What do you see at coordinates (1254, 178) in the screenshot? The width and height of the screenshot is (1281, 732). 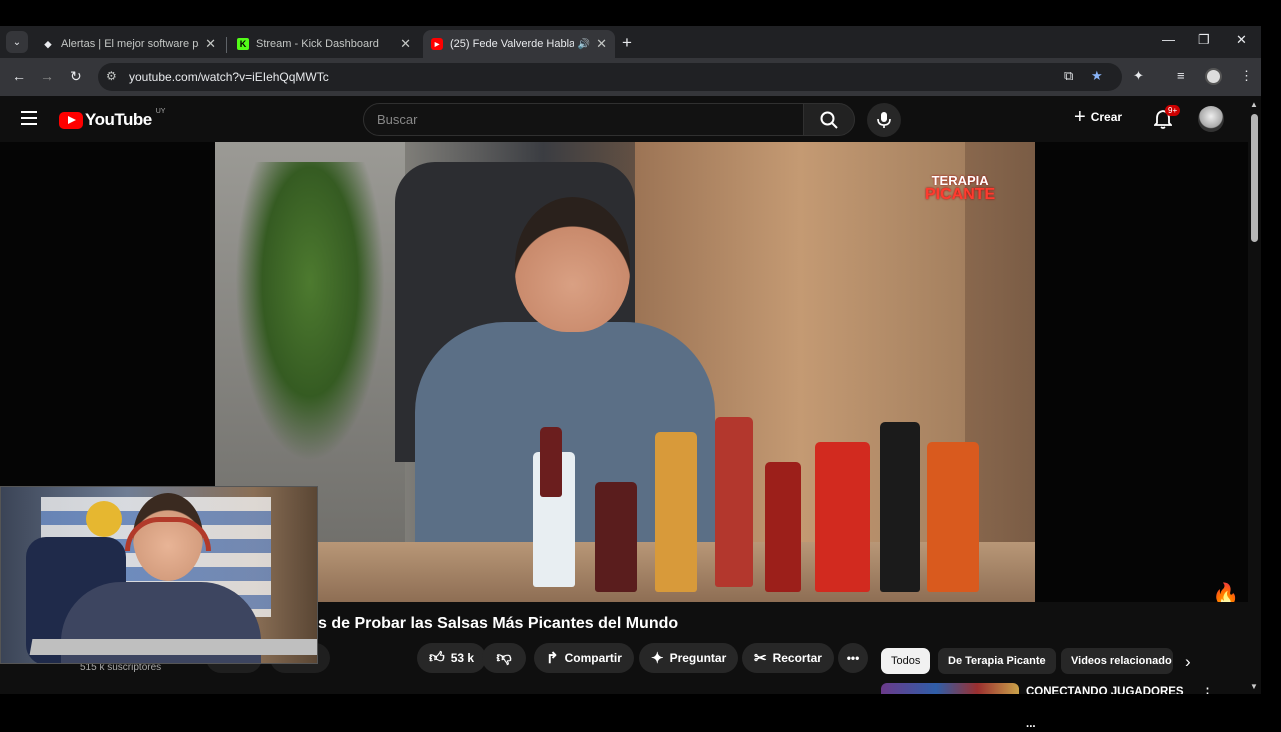 I see `scroll-thumb` at bounding box center [1254, 178].